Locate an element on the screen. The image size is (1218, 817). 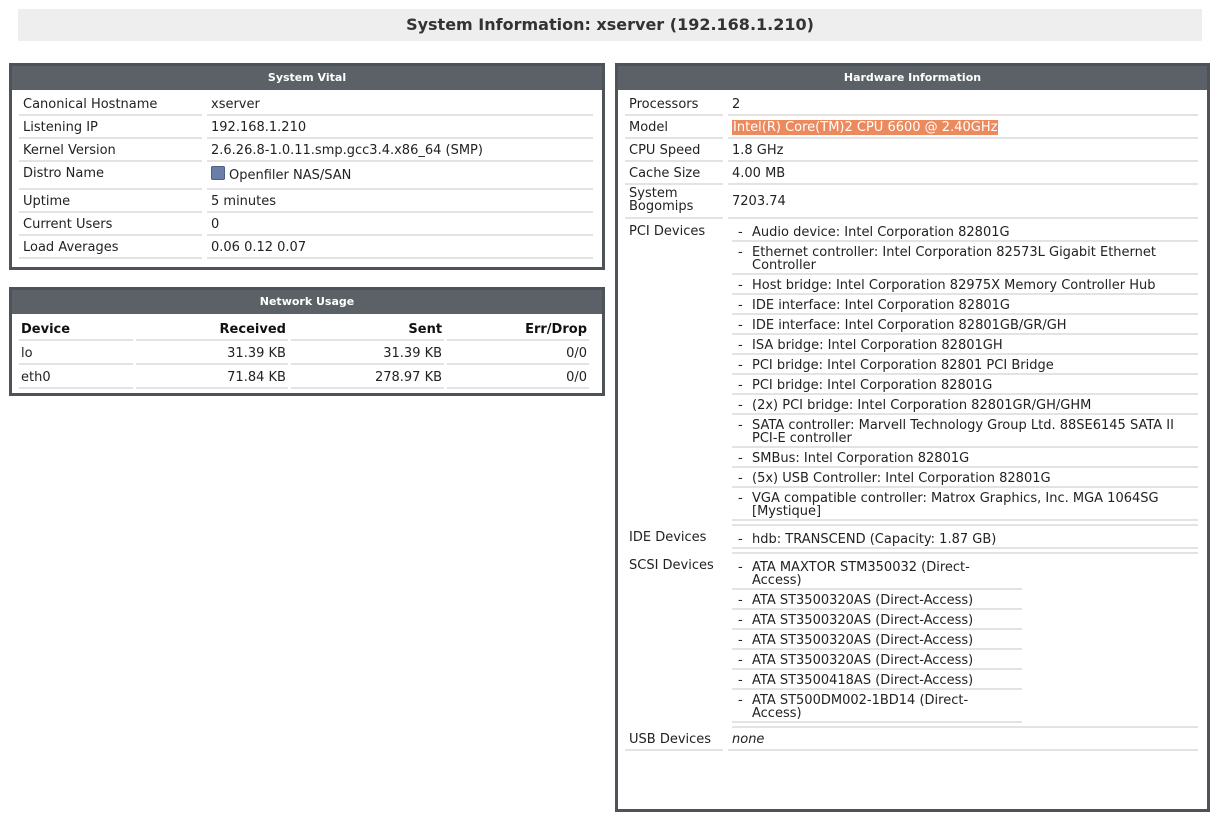
cache-size-value: 4.00 MB is located at coordinates (963, 173).